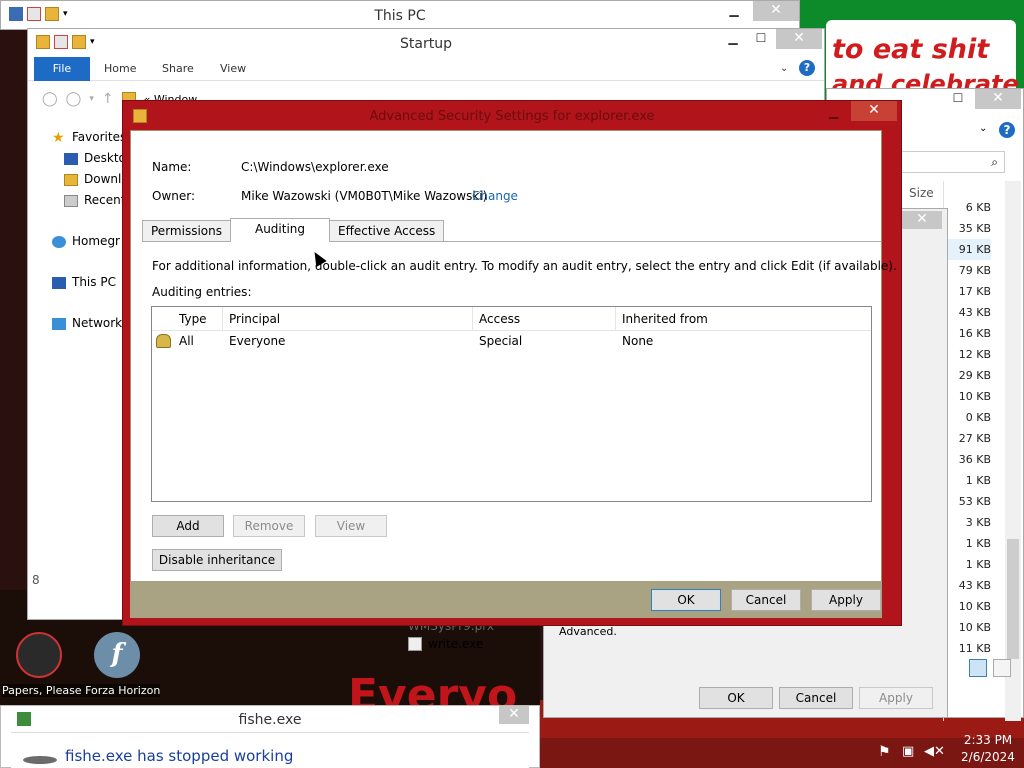 The image size is (1024, 768). What do you see at coordinates (108, 99) in the screenshot?
I see `up-arrow-icon: ↑` at bounding box center [108, 99].